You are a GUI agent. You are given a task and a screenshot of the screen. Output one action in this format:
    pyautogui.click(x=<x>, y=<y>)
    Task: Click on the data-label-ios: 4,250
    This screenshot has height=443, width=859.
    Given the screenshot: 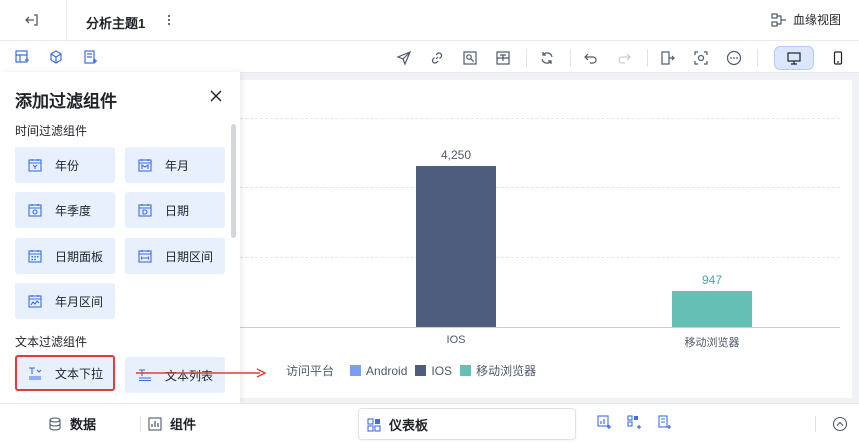 What is the action you would take?
    pyautogui.click(x=456, y=154)
    